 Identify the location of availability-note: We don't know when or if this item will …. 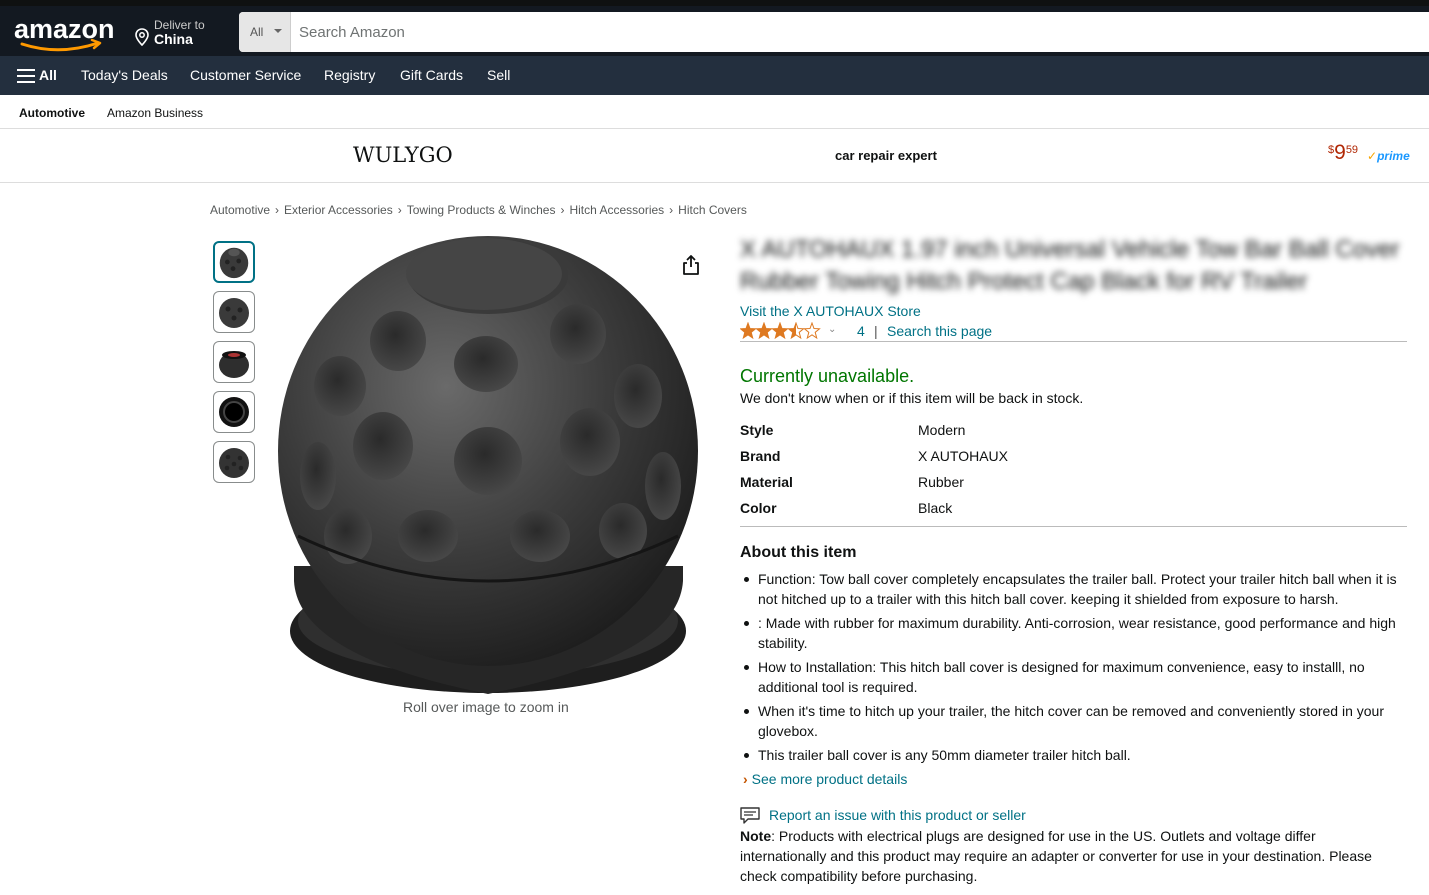
(912, 398).